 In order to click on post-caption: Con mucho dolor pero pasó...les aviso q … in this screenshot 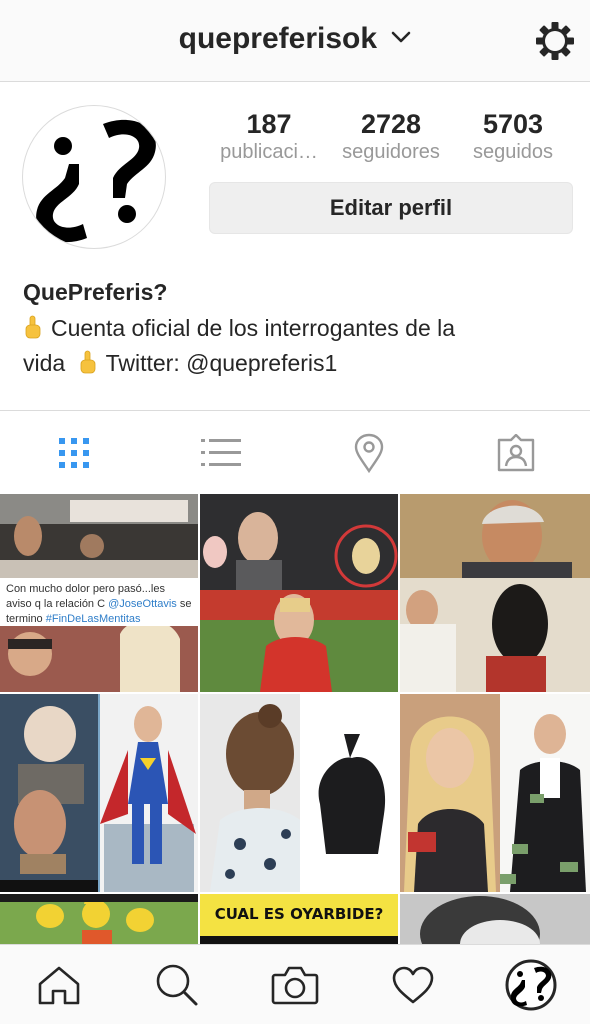, I will do `click(99, 602)`.